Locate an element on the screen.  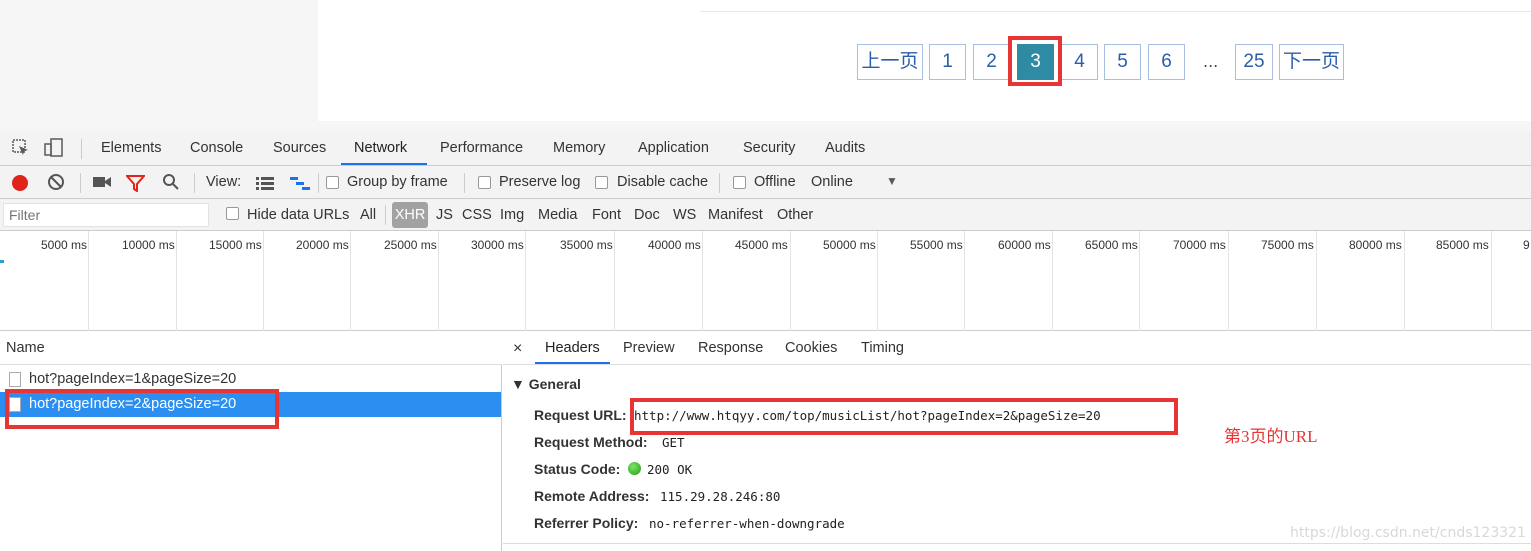
tab-cookies: Cookies is located at coordinates (811, 347).